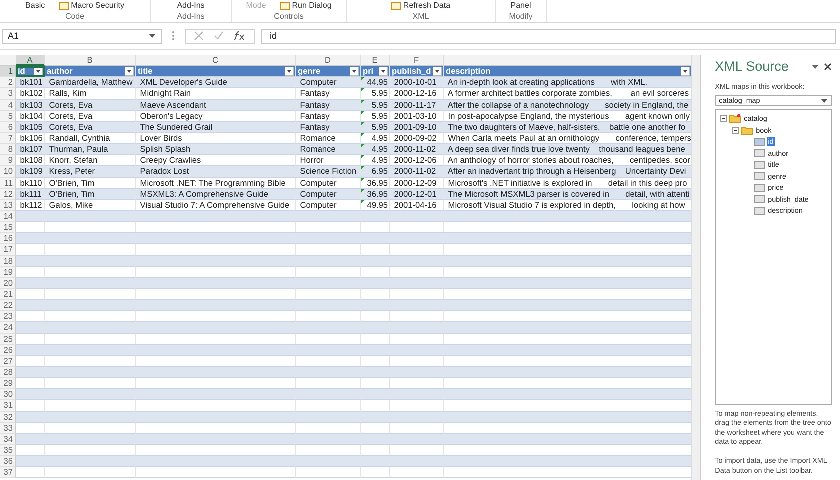 The height and width of the screenshot is (480, 840). Describe the element at coordinates (8, 372) in the screenshot. I see `row-header: 28` at that location.